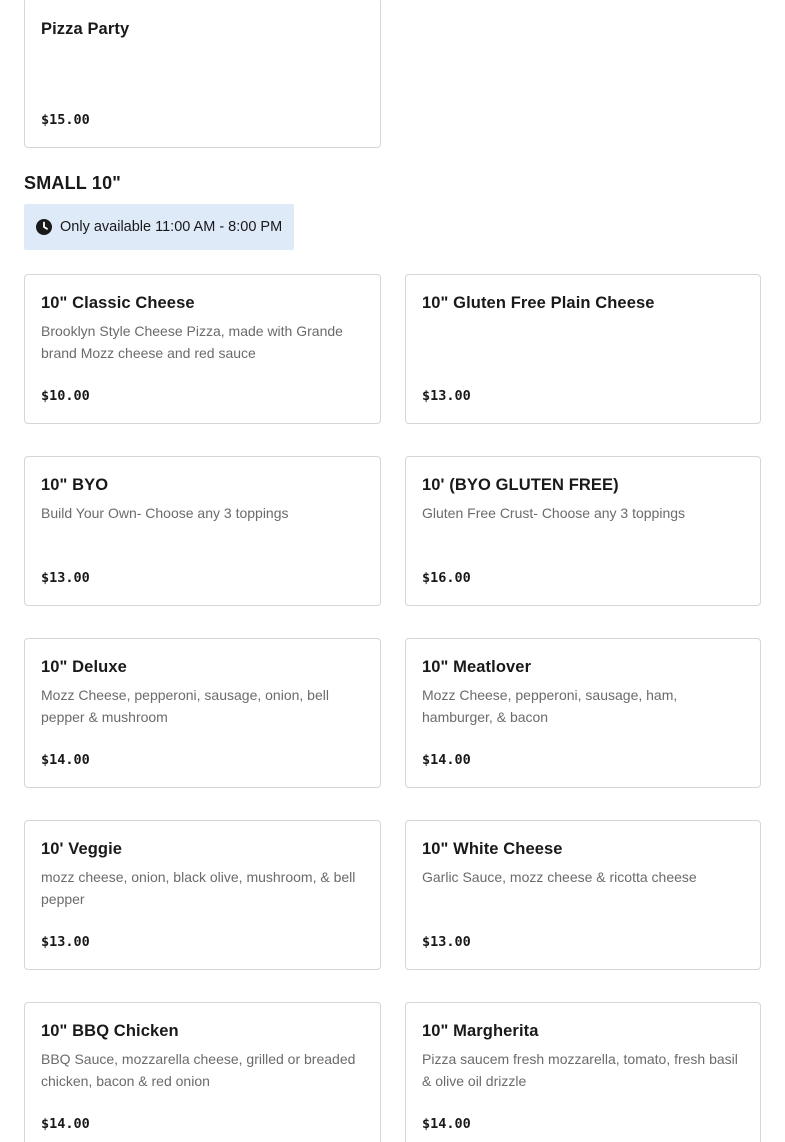  Describe the element at coordinates (85, 29) in the screenshot. I see `item-name: Pizza Party` at that location.